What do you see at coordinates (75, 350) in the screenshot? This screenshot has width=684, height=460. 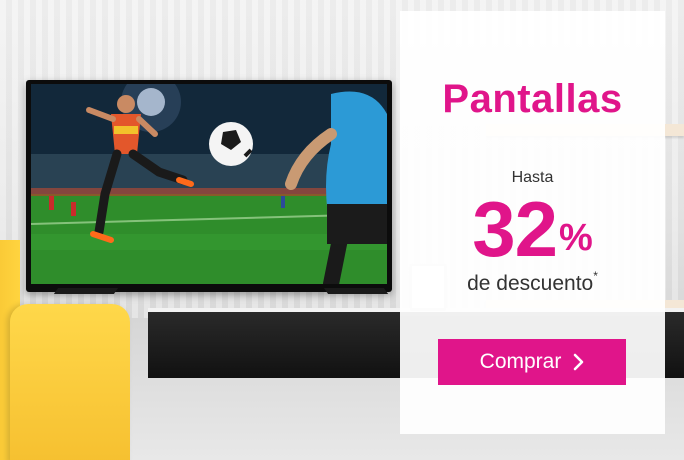 I see `yellow-armchair` at bounding box center [75, 350].